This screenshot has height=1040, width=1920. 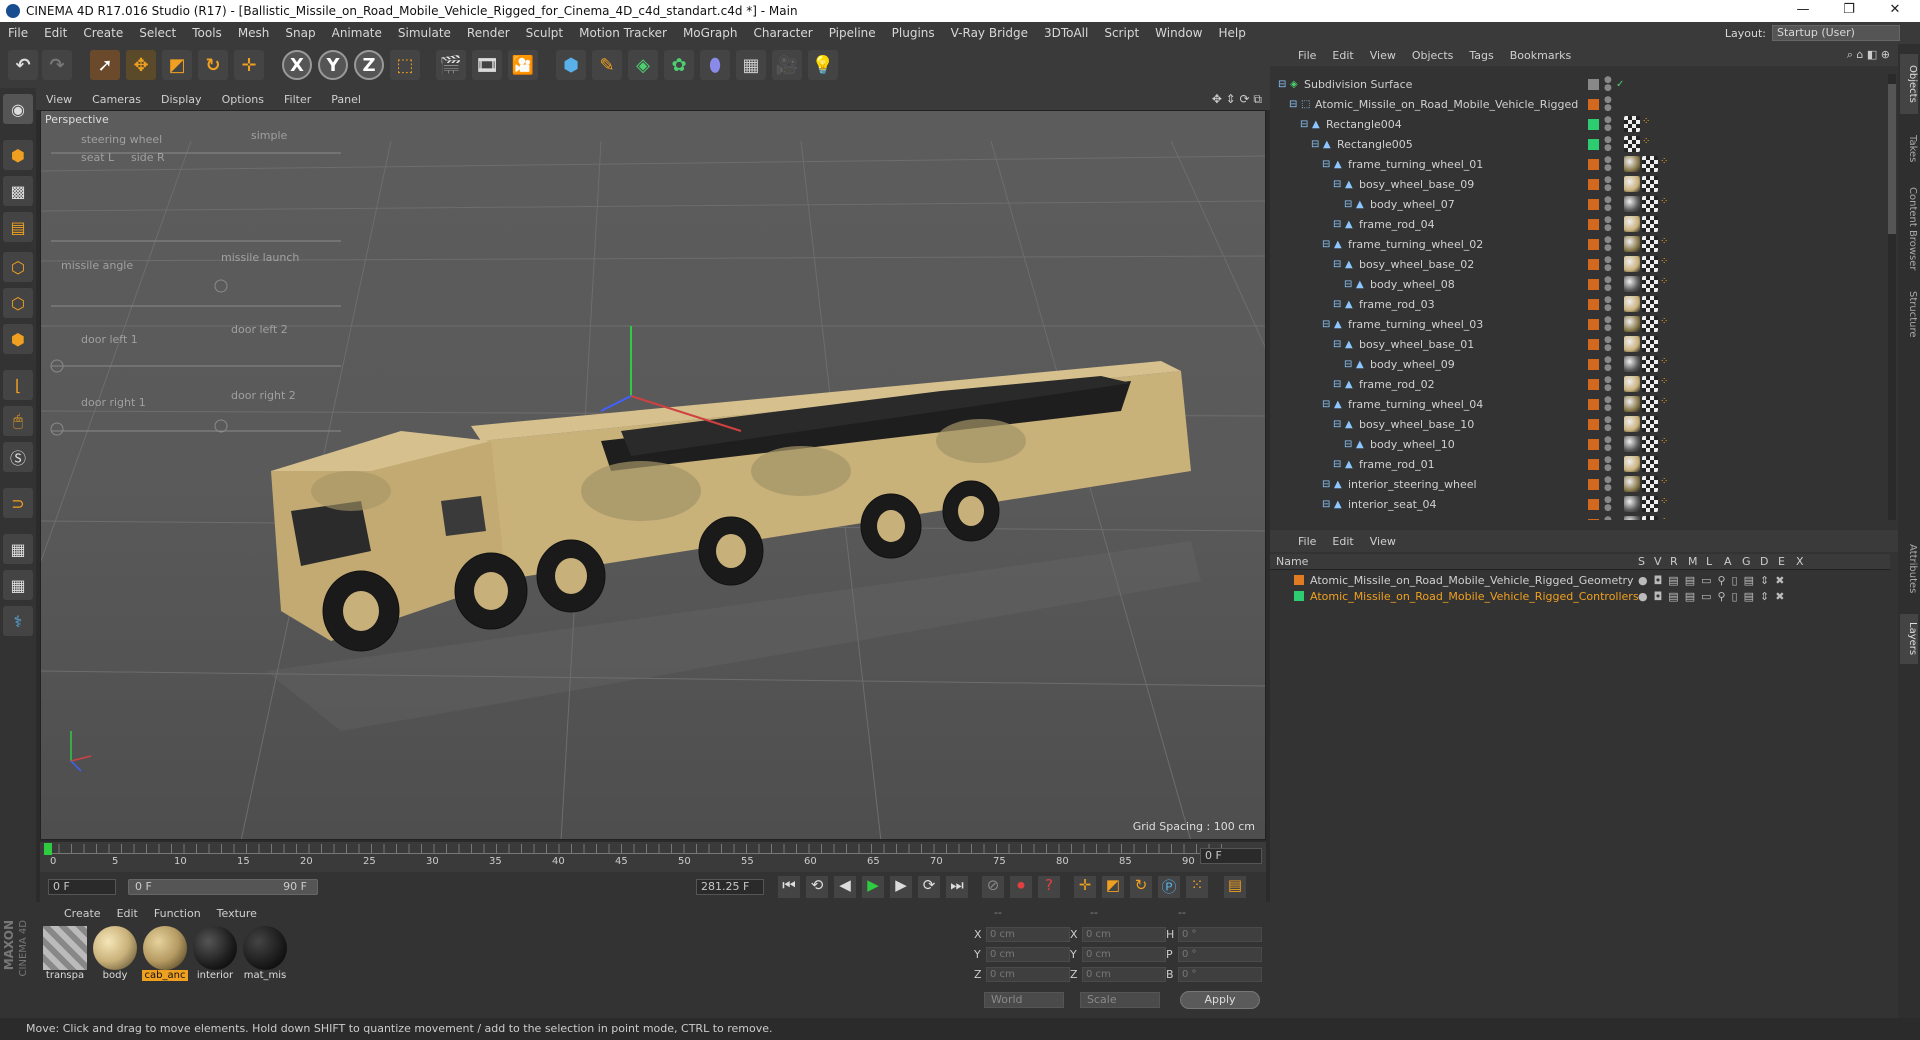 What do you see at coordinates (18, 421) in the screenshot?
I see `tweak-mode-icon: 🖱` at bounding box center [18, 421].